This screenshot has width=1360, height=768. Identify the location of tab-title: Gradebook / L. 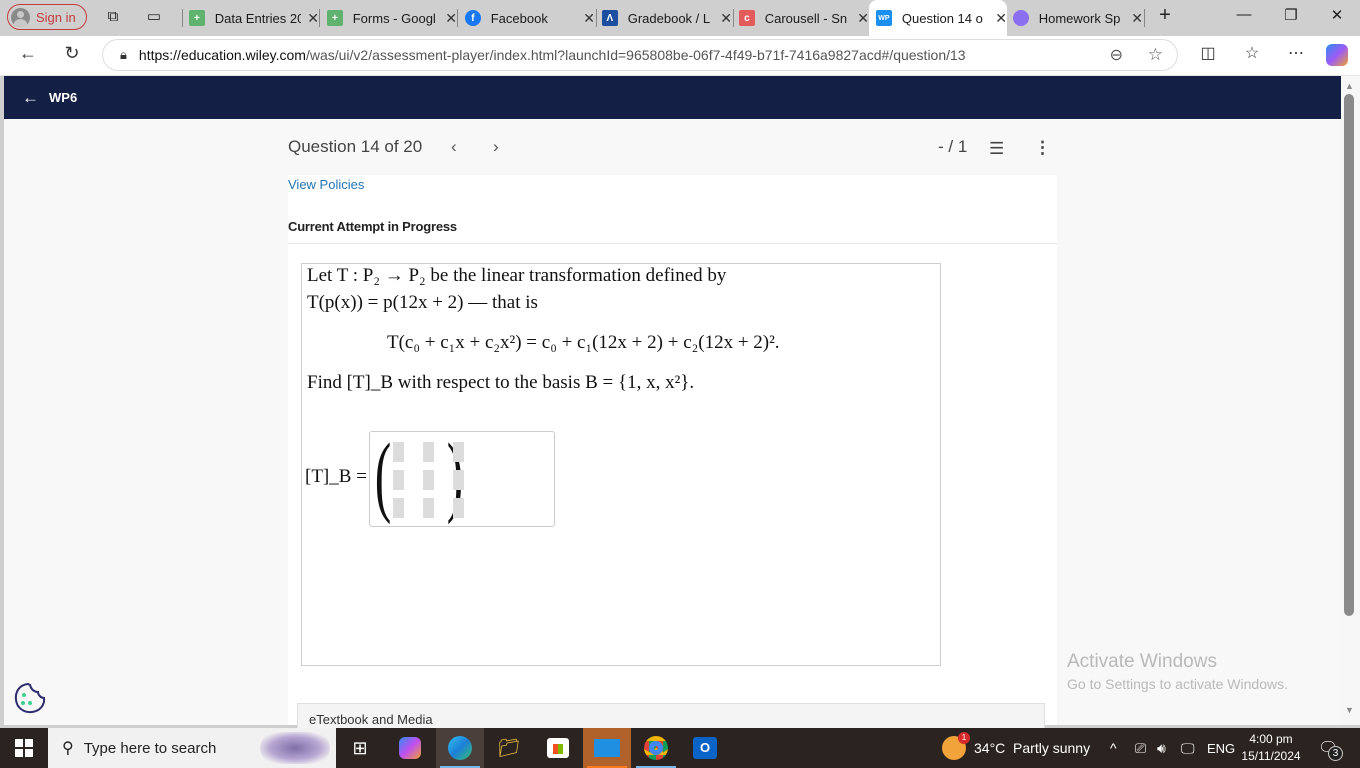
(669, 18).